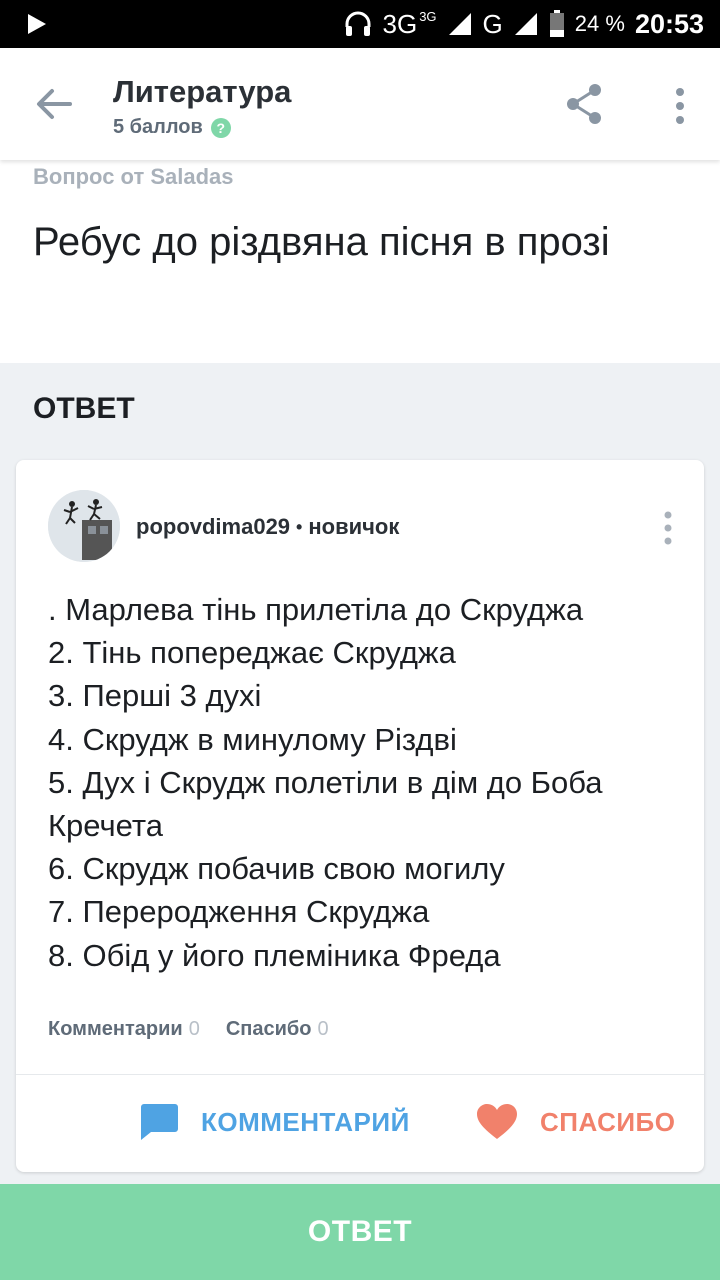 This screenshot has height=1280, width=720. I want to click on app-bar: Литература 5 баллов ?, so click(360, 104).